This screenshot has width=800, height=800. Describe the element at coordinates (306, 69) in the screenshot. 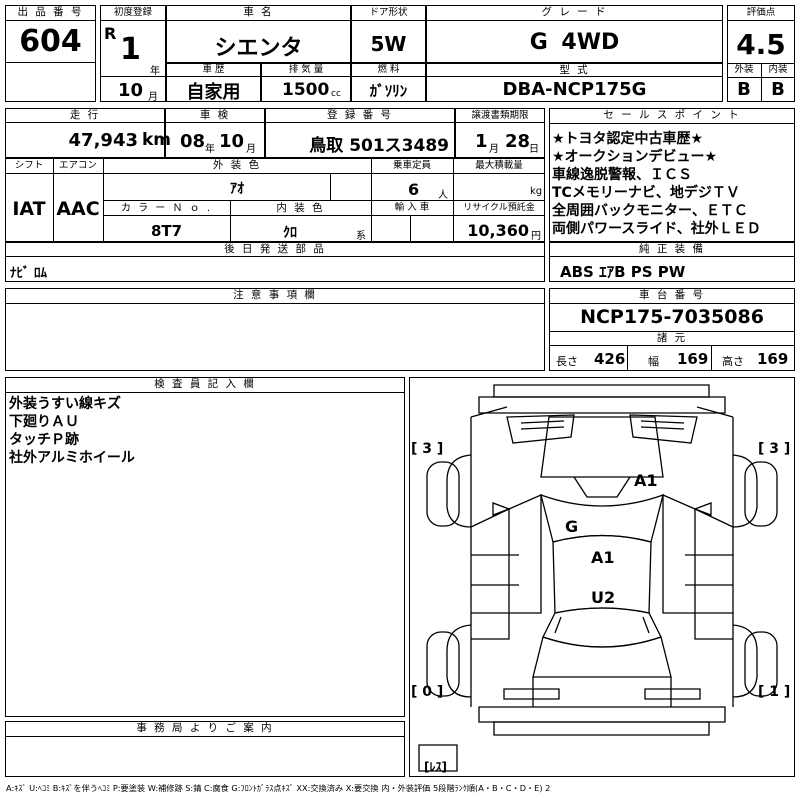

I see `displacement-label: 排 気 量` at that location.